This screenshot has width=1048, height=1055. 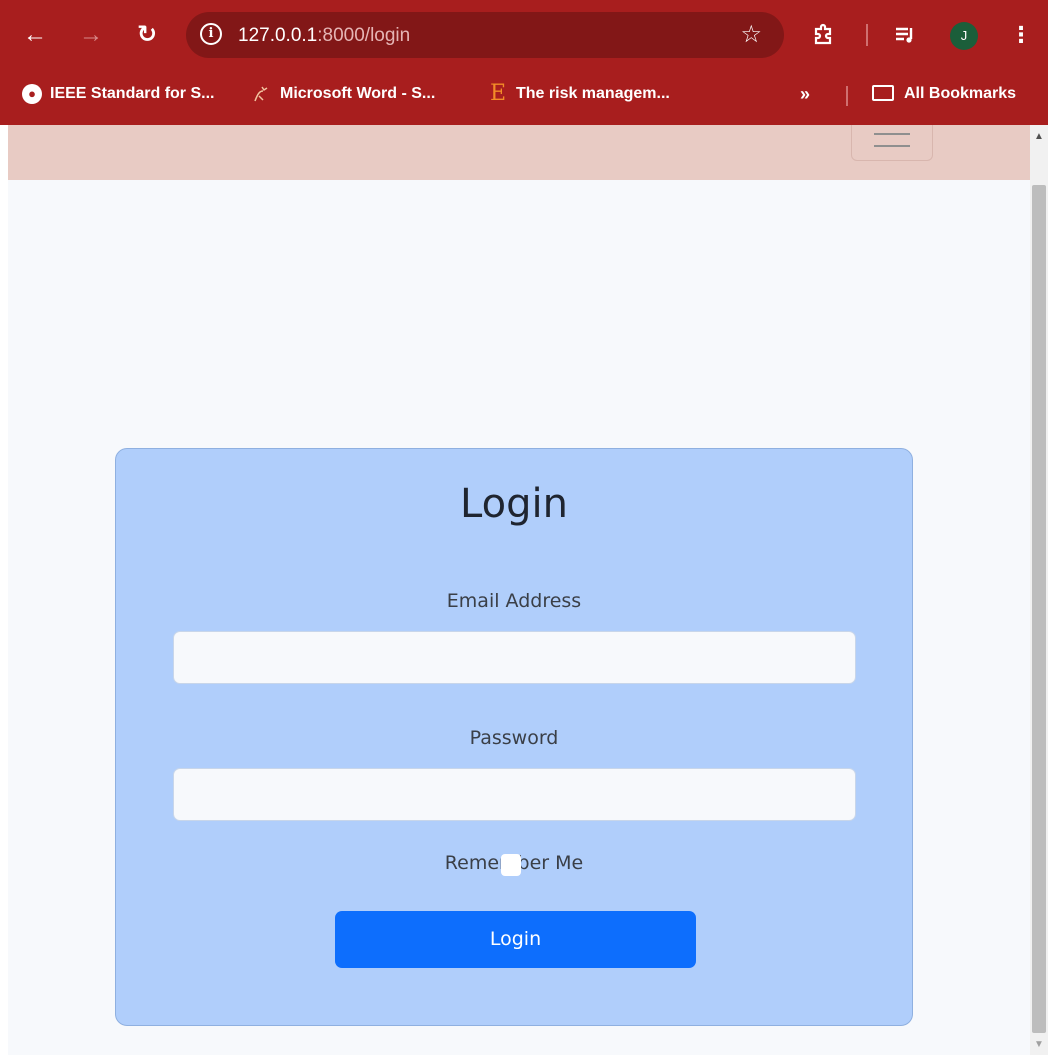 I want to click on globe-icon: ●, so click(x=32, y=93).